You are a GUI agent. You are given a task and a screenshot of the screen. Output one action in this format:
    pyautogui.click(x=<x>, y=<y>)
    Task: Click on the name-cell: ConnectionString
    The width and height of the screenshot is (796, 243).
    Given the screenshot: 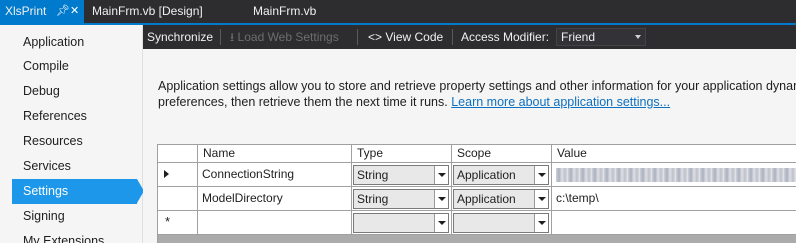 What is the action you would take?
    pyautogui.click(x=275, y=175)
    